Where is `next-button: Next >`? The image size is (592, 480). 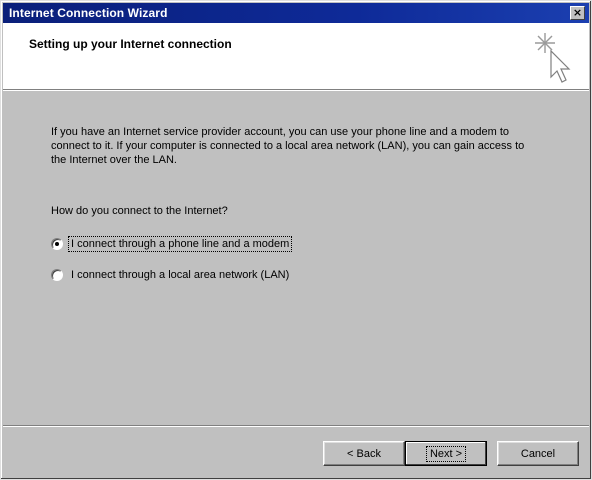 next-button: Next > is located at coordinates (446, 453).